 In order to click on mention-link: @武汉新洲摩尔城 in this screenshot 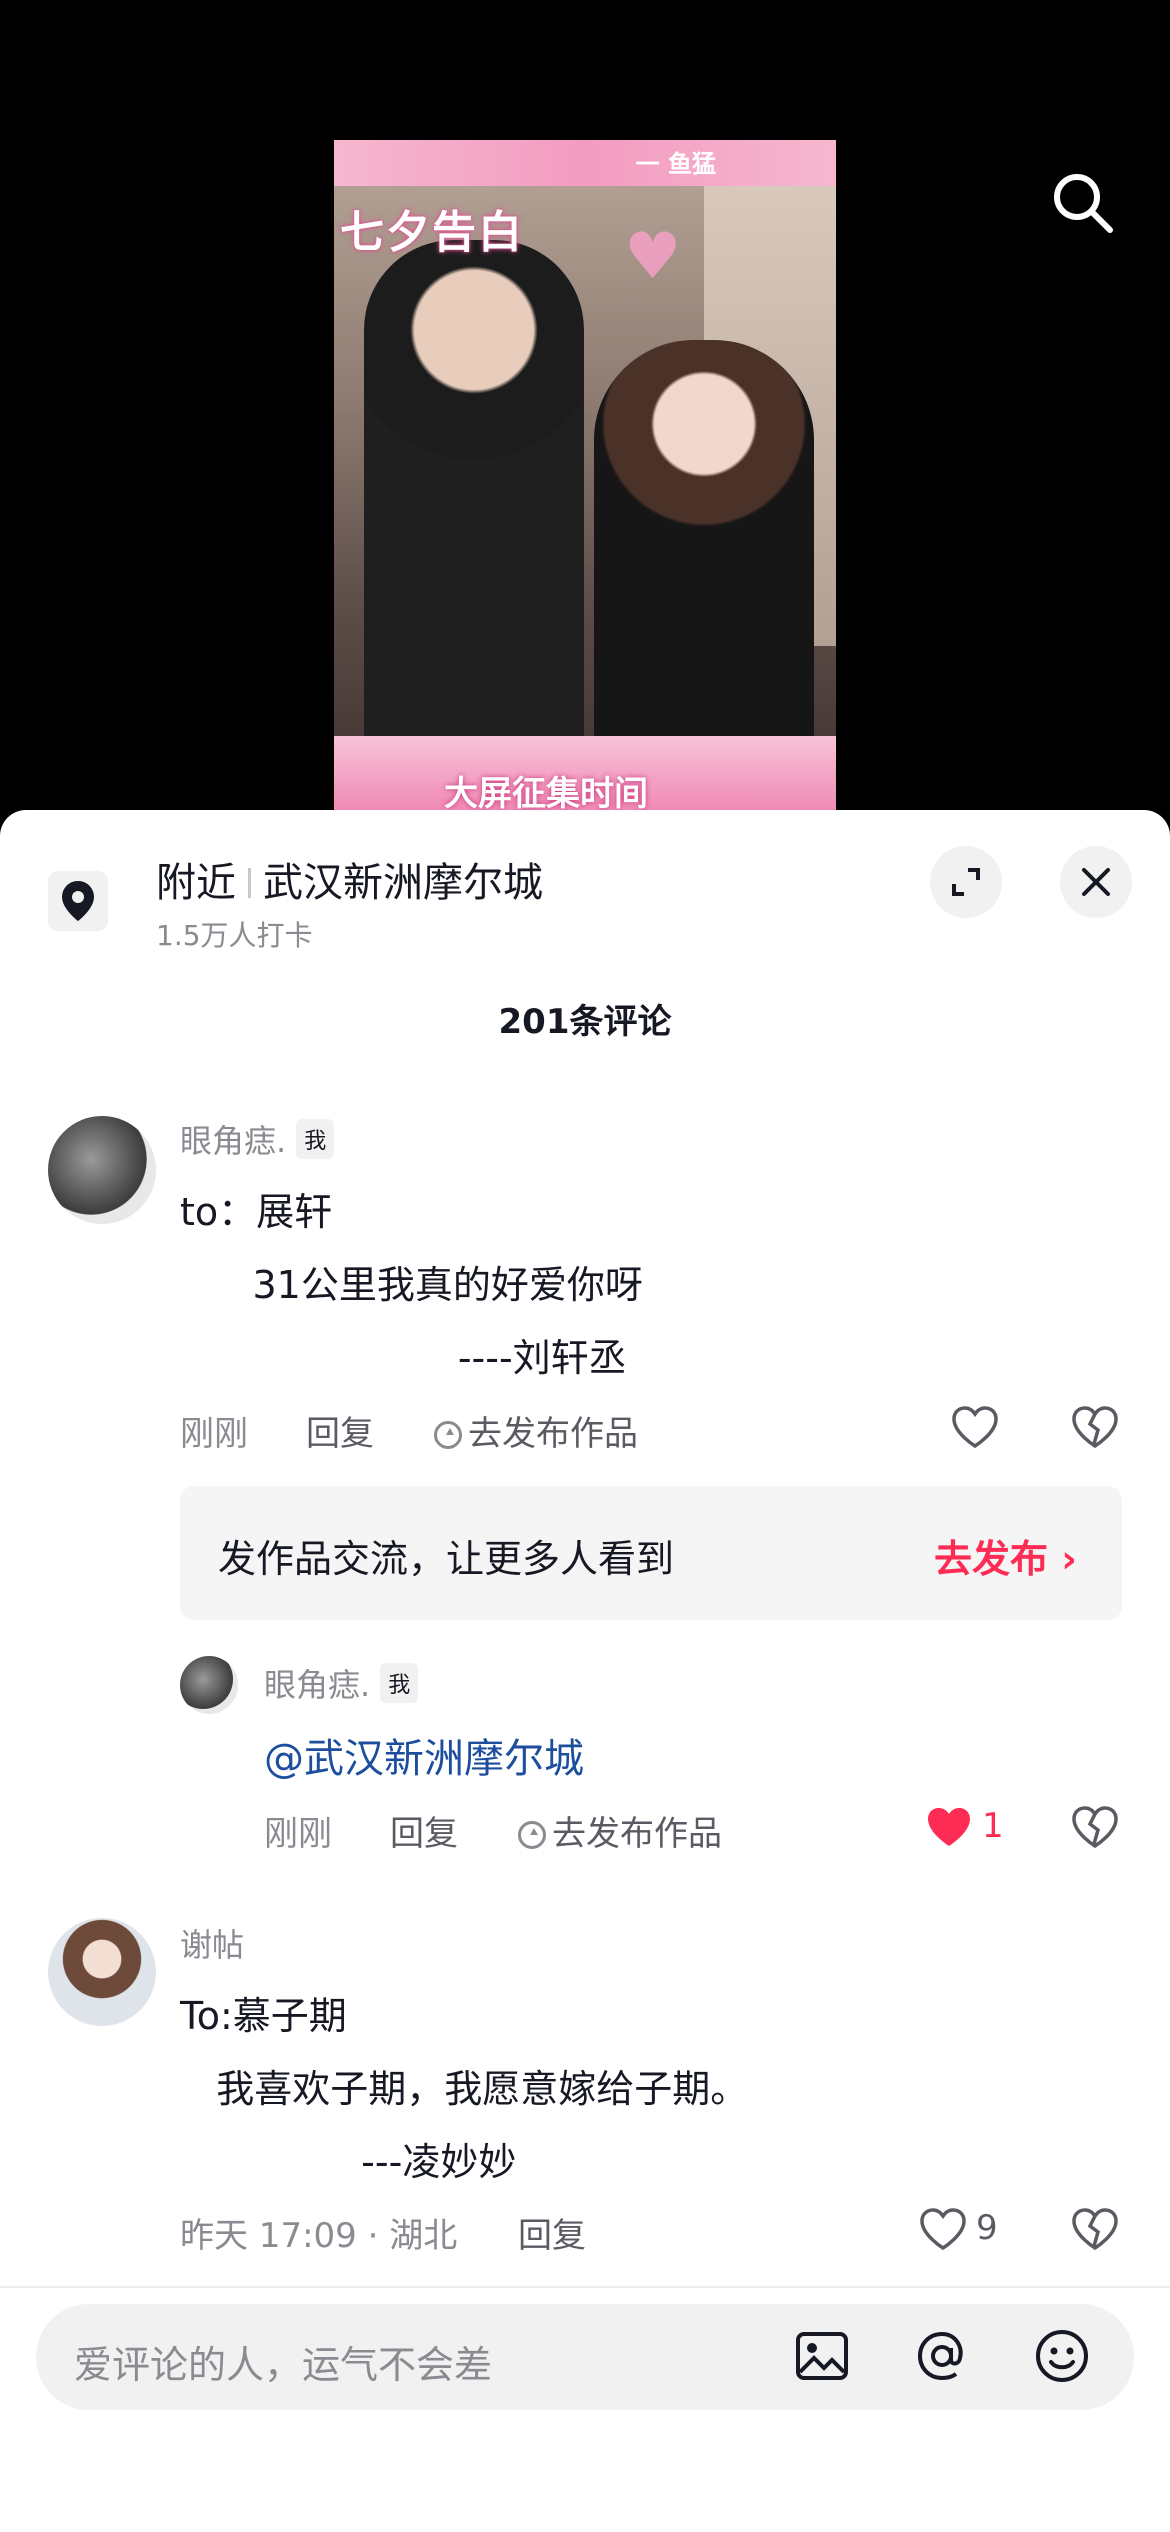, I will do `click(424, 1755)`.